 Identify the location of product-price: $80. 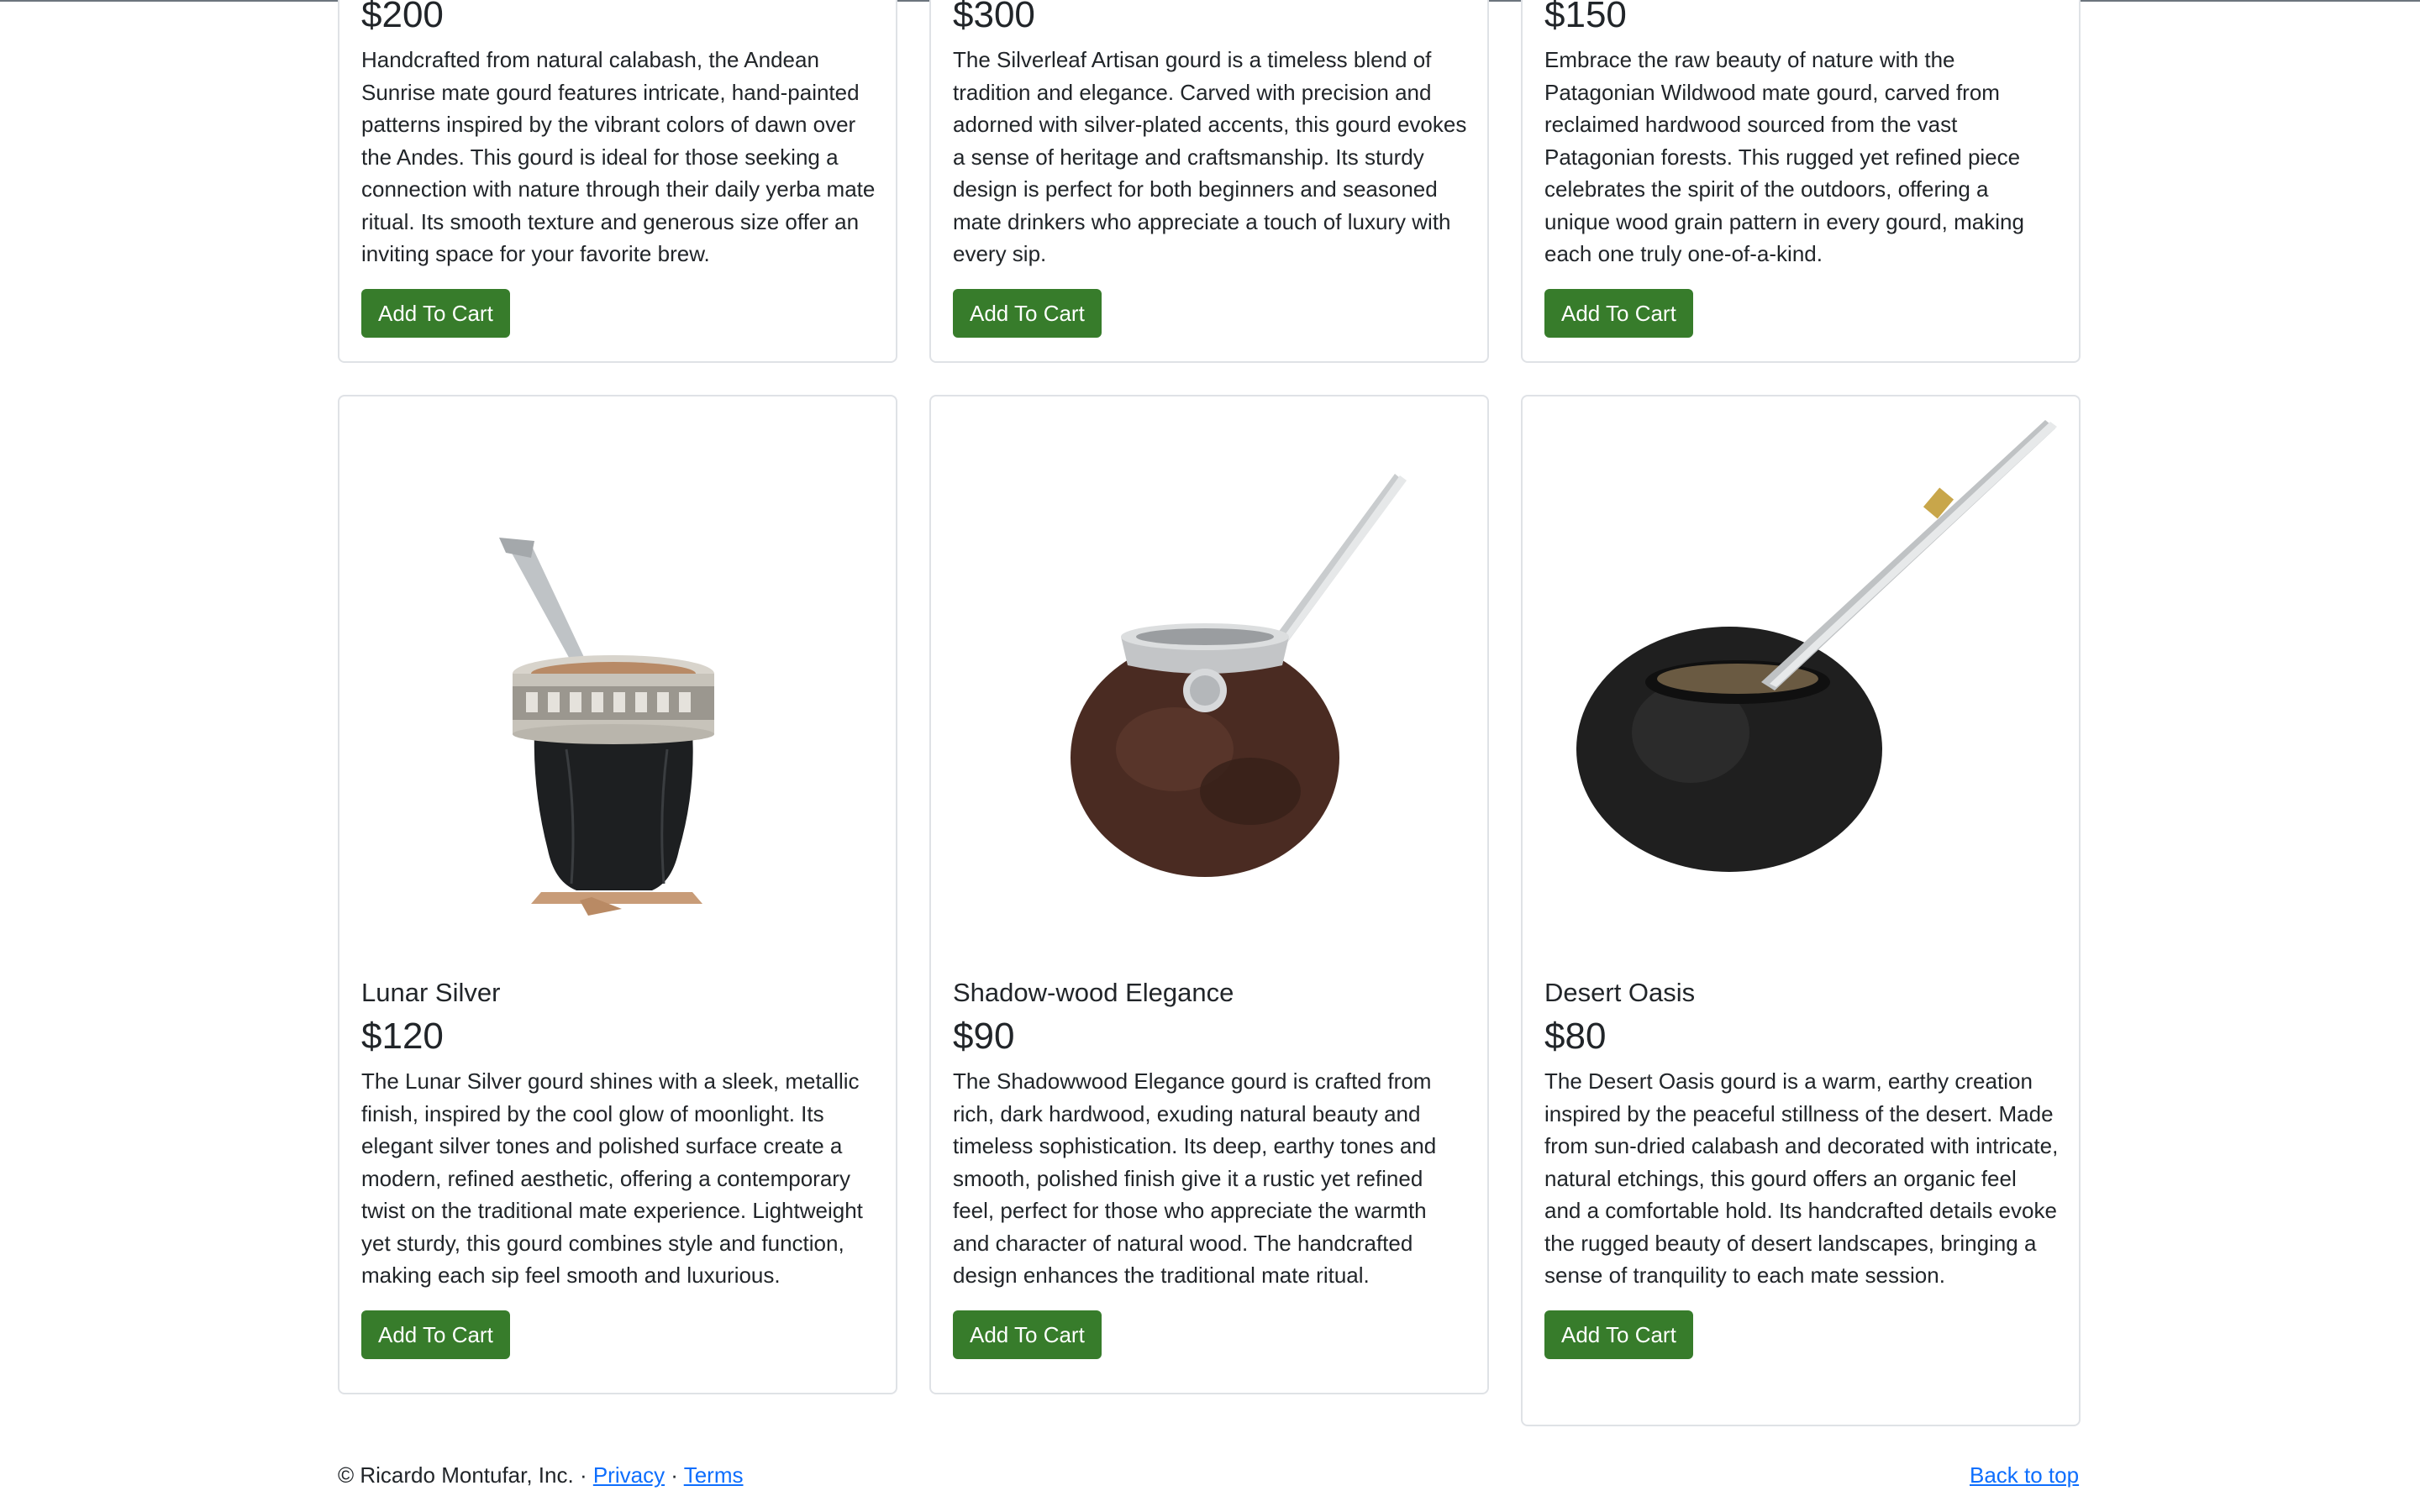
(1575, 1036).